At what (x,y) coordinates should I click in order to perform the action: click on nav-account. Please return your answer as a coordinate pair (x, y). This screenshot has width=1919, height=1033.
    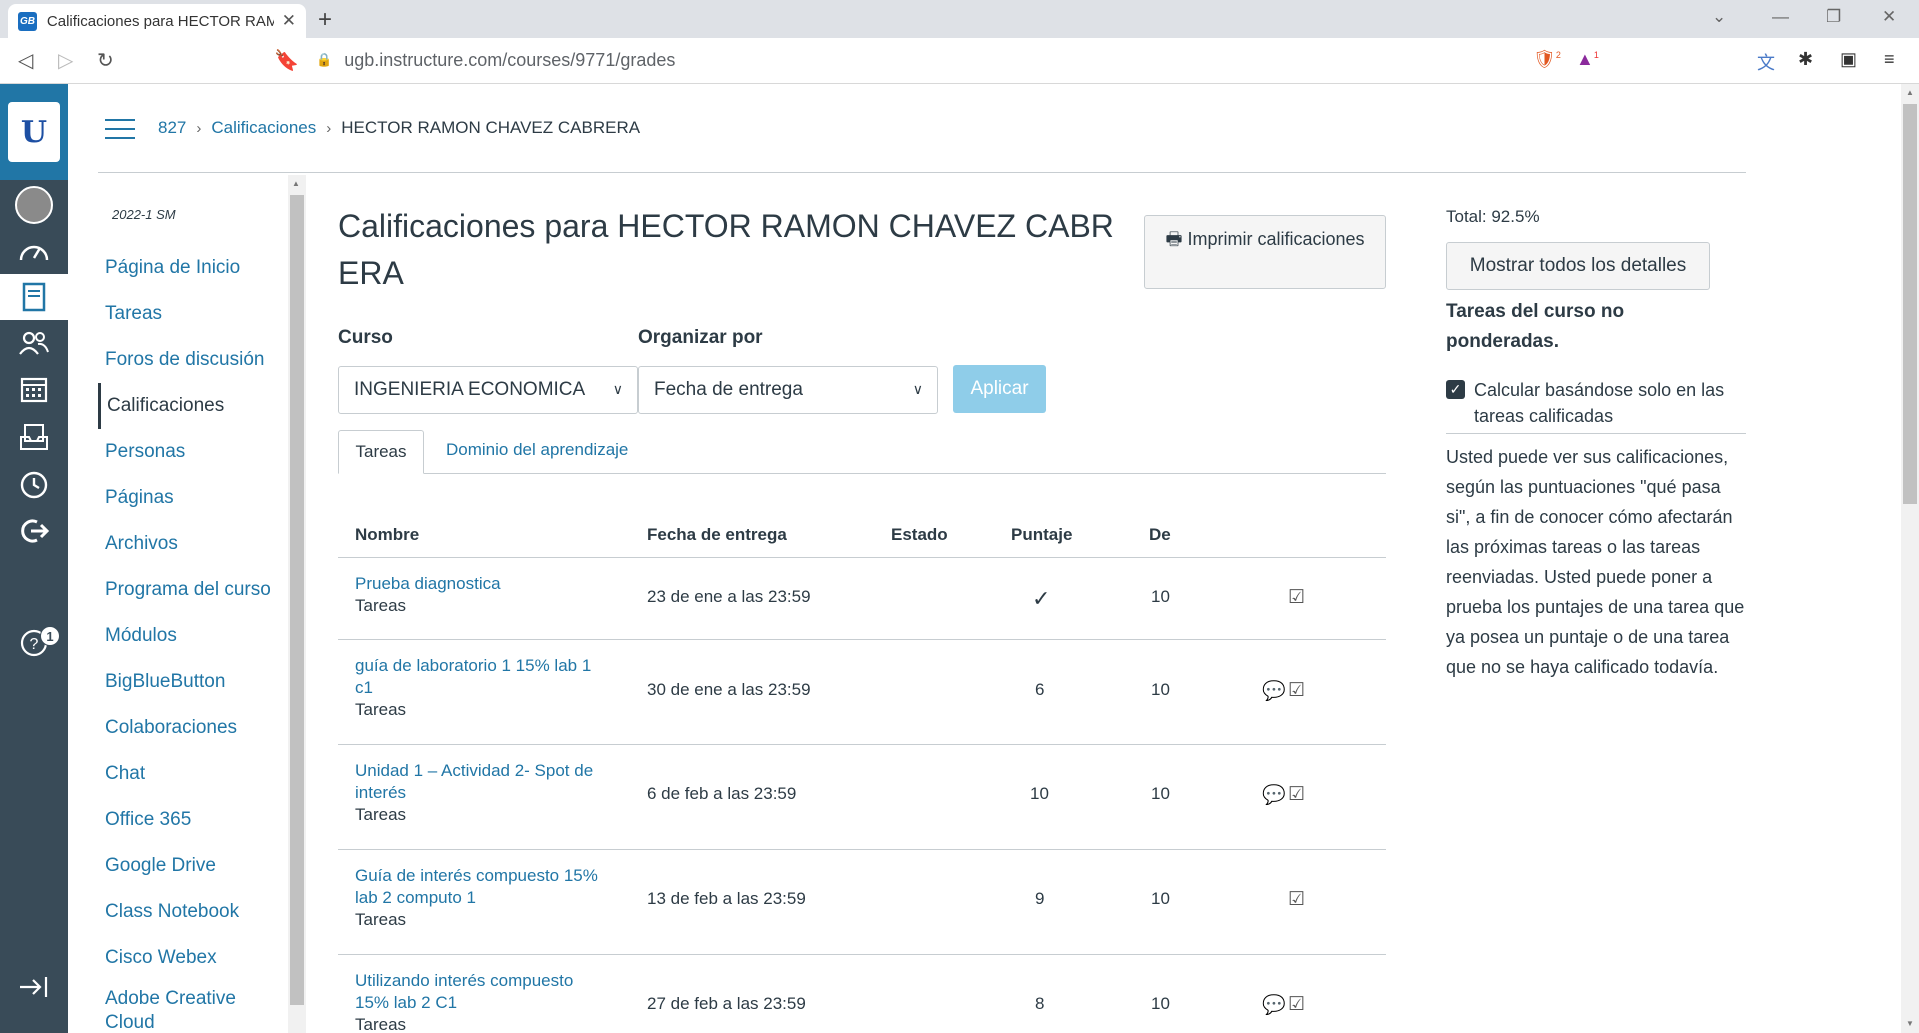
    Looking at the image, I should click on (34, 205).